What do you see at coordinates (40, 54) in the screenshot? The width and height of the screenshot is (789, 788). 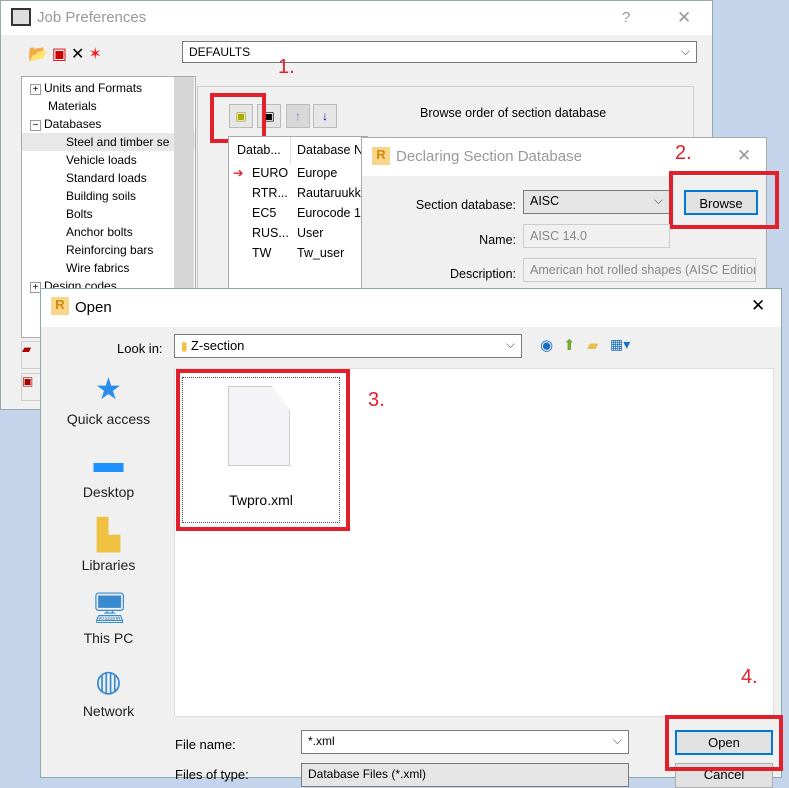 I see `open-folder-icon: 📂` at bounding box center [40, 54].